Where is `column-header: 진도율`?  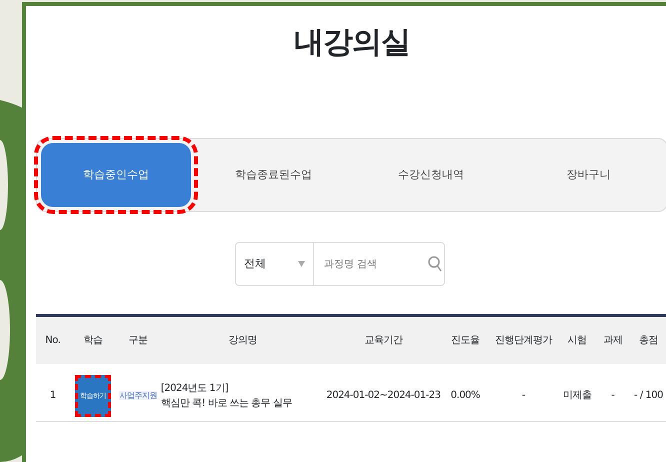
column-header: 진도율 is located at coordinates (465, 340).